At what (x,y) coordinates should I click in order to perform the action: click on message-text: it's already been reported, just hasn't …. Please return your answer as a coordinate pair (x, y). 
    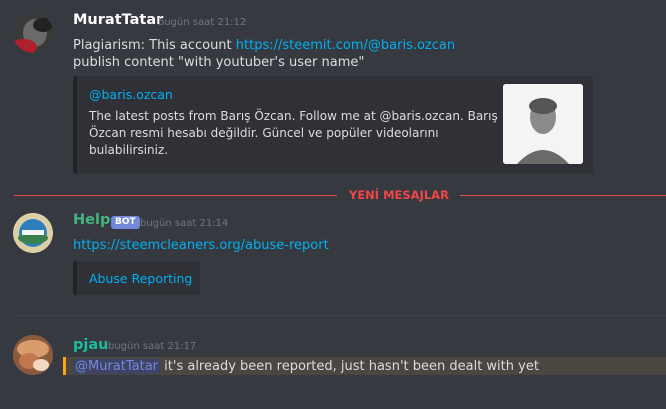
    Looking at the image, I should click on (349, 366).